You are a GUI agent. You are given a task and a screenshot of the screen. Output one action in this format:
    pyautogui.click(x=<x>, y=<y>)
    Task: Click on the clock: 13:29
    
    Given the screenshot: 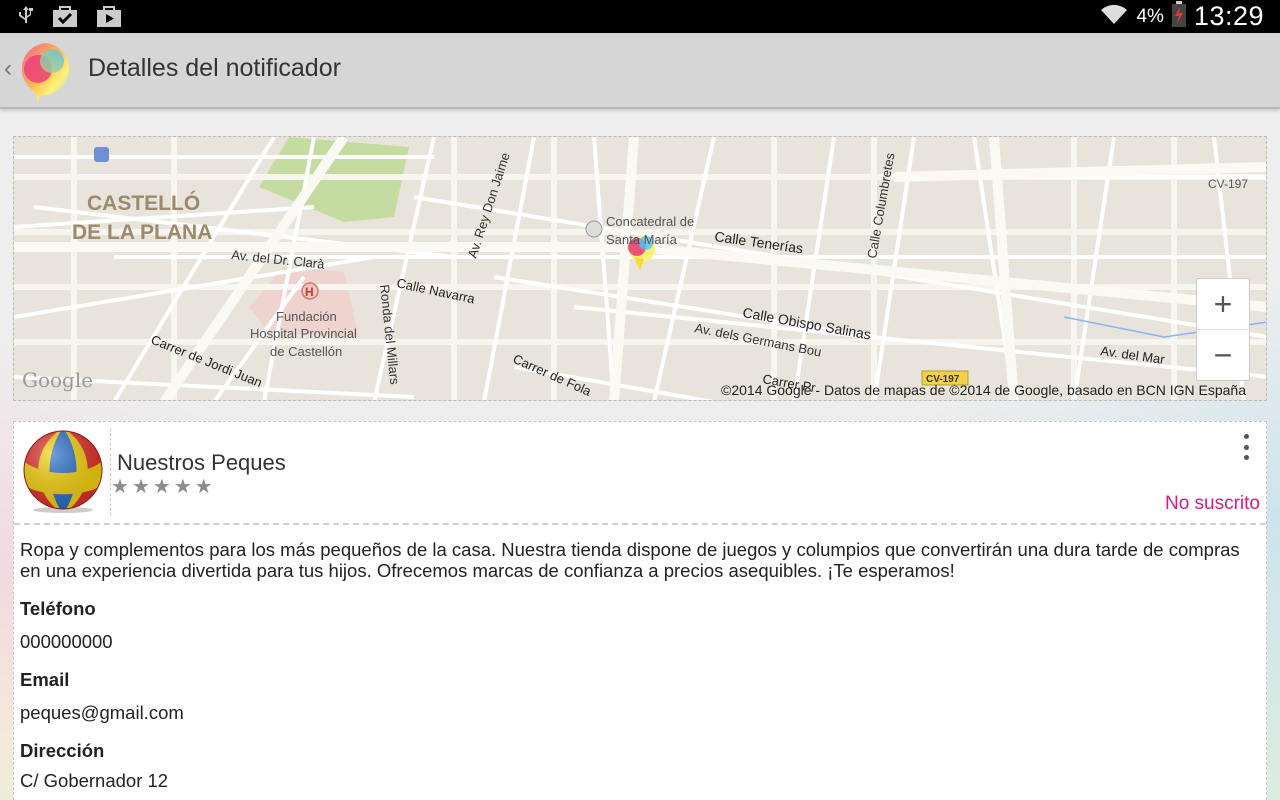 What is the action you would take?
    pyautogui.click(x=1228, y=16)
    